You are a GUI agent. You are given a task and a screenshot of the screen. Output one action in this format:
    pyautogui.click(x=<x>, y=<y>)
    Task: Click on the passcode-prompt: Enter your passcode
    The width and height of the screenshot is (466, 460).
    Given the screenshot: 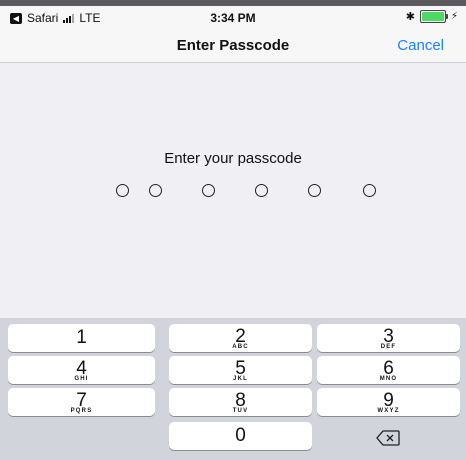 What is the action you would take?
    pyautogui.click(x=233, y=158)
    